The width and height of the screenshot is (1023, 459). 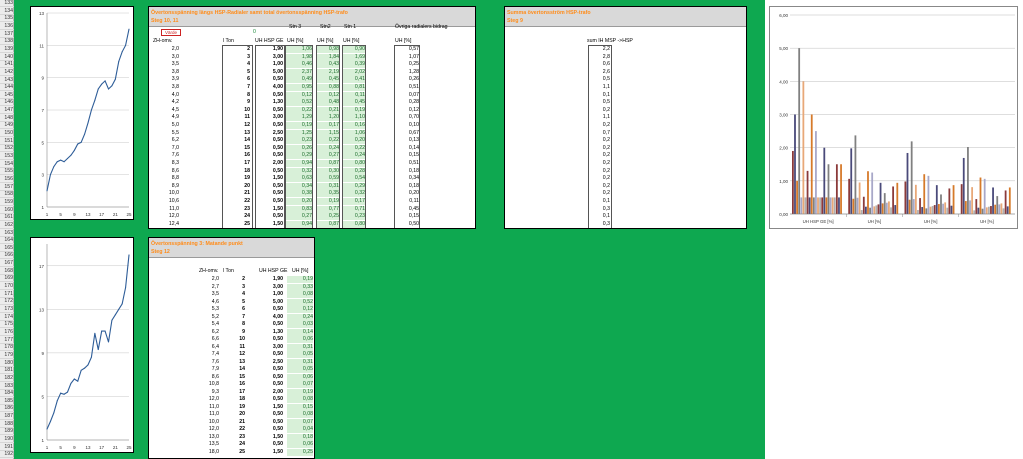 I want to click on ton-cell: 15, so click(x=236, y=148).